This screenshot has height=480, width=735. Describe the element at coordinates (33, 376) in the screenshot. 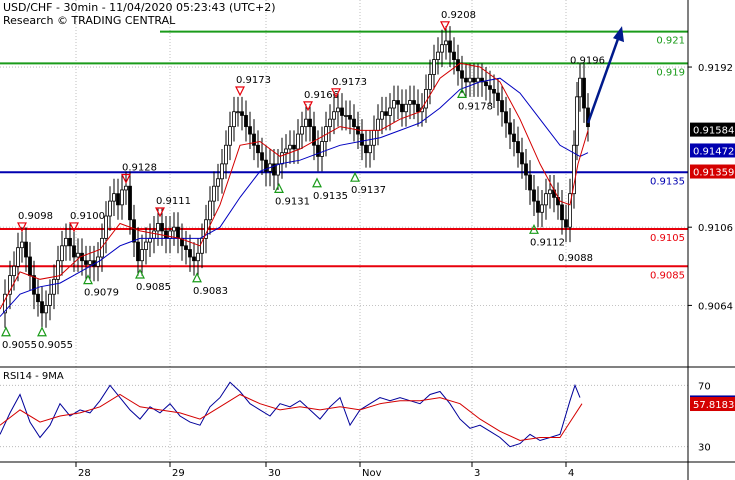

I see `rsi-title: RSI14 - 9MA` at that location.